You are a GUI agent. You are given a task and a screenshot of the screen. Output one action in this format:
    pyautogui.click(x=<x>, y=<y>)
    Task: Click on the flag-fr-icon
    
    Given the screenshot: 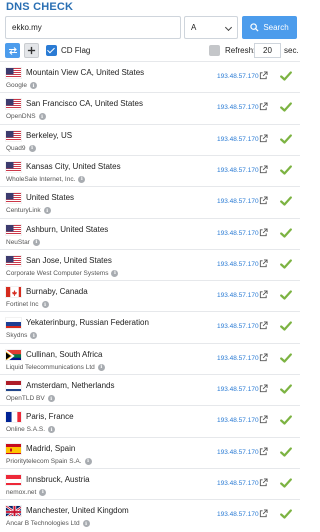 What is the action you would take?
    pyautogui.click(x=13, y=417)
    